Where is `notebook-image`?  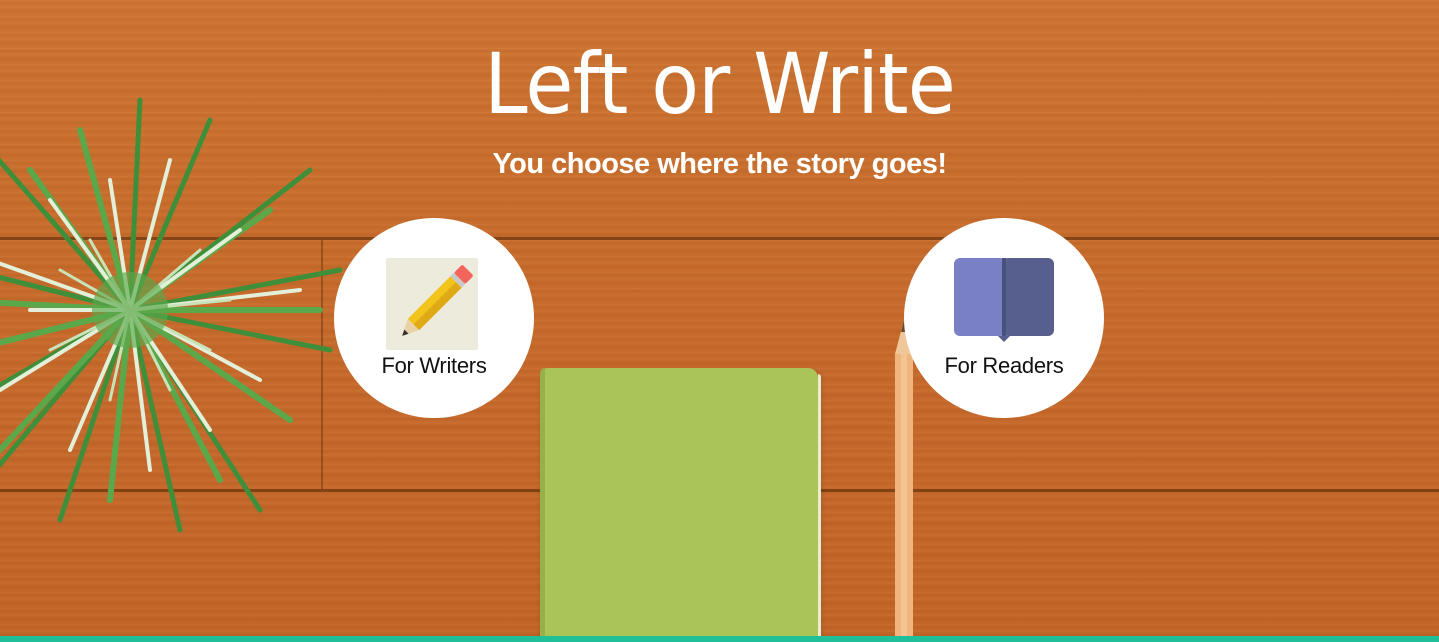 notebook-image is located at coordinates (680, 505).